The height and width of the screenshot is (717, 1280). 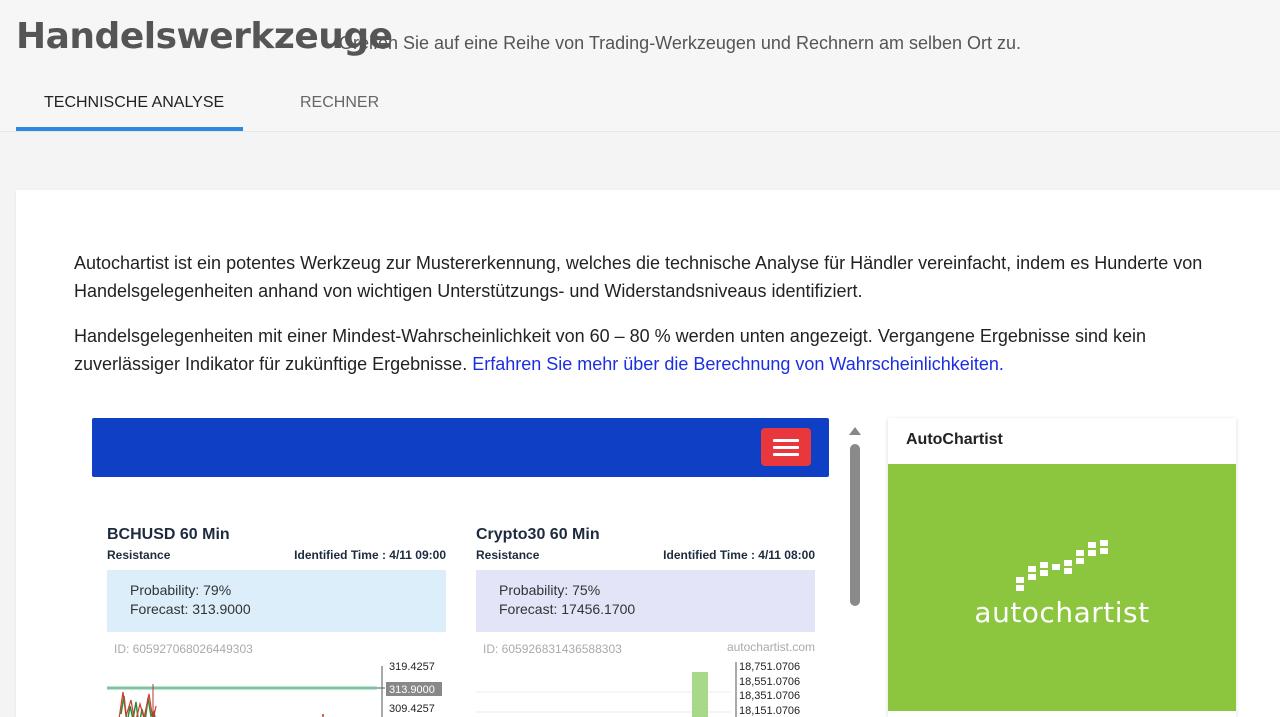 I want to click on opportunity-forecast: Forecast: 313.9000, so click(x=190, y=609).